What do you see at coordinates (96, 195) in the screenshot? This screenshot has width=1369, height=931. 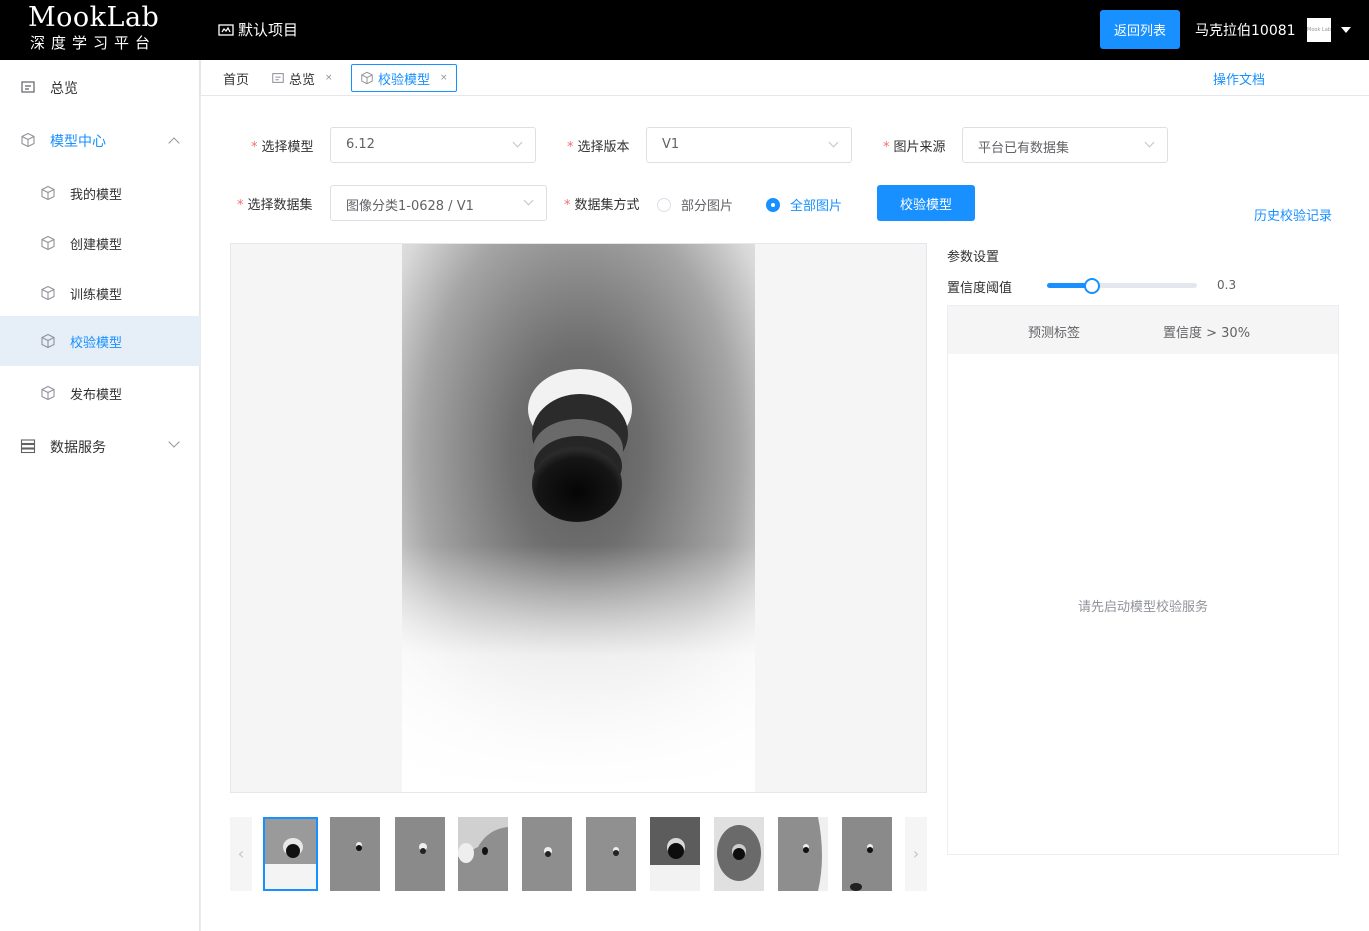 I see `sidebar-item-label: 我的模型` at bounding box center [96, 195].